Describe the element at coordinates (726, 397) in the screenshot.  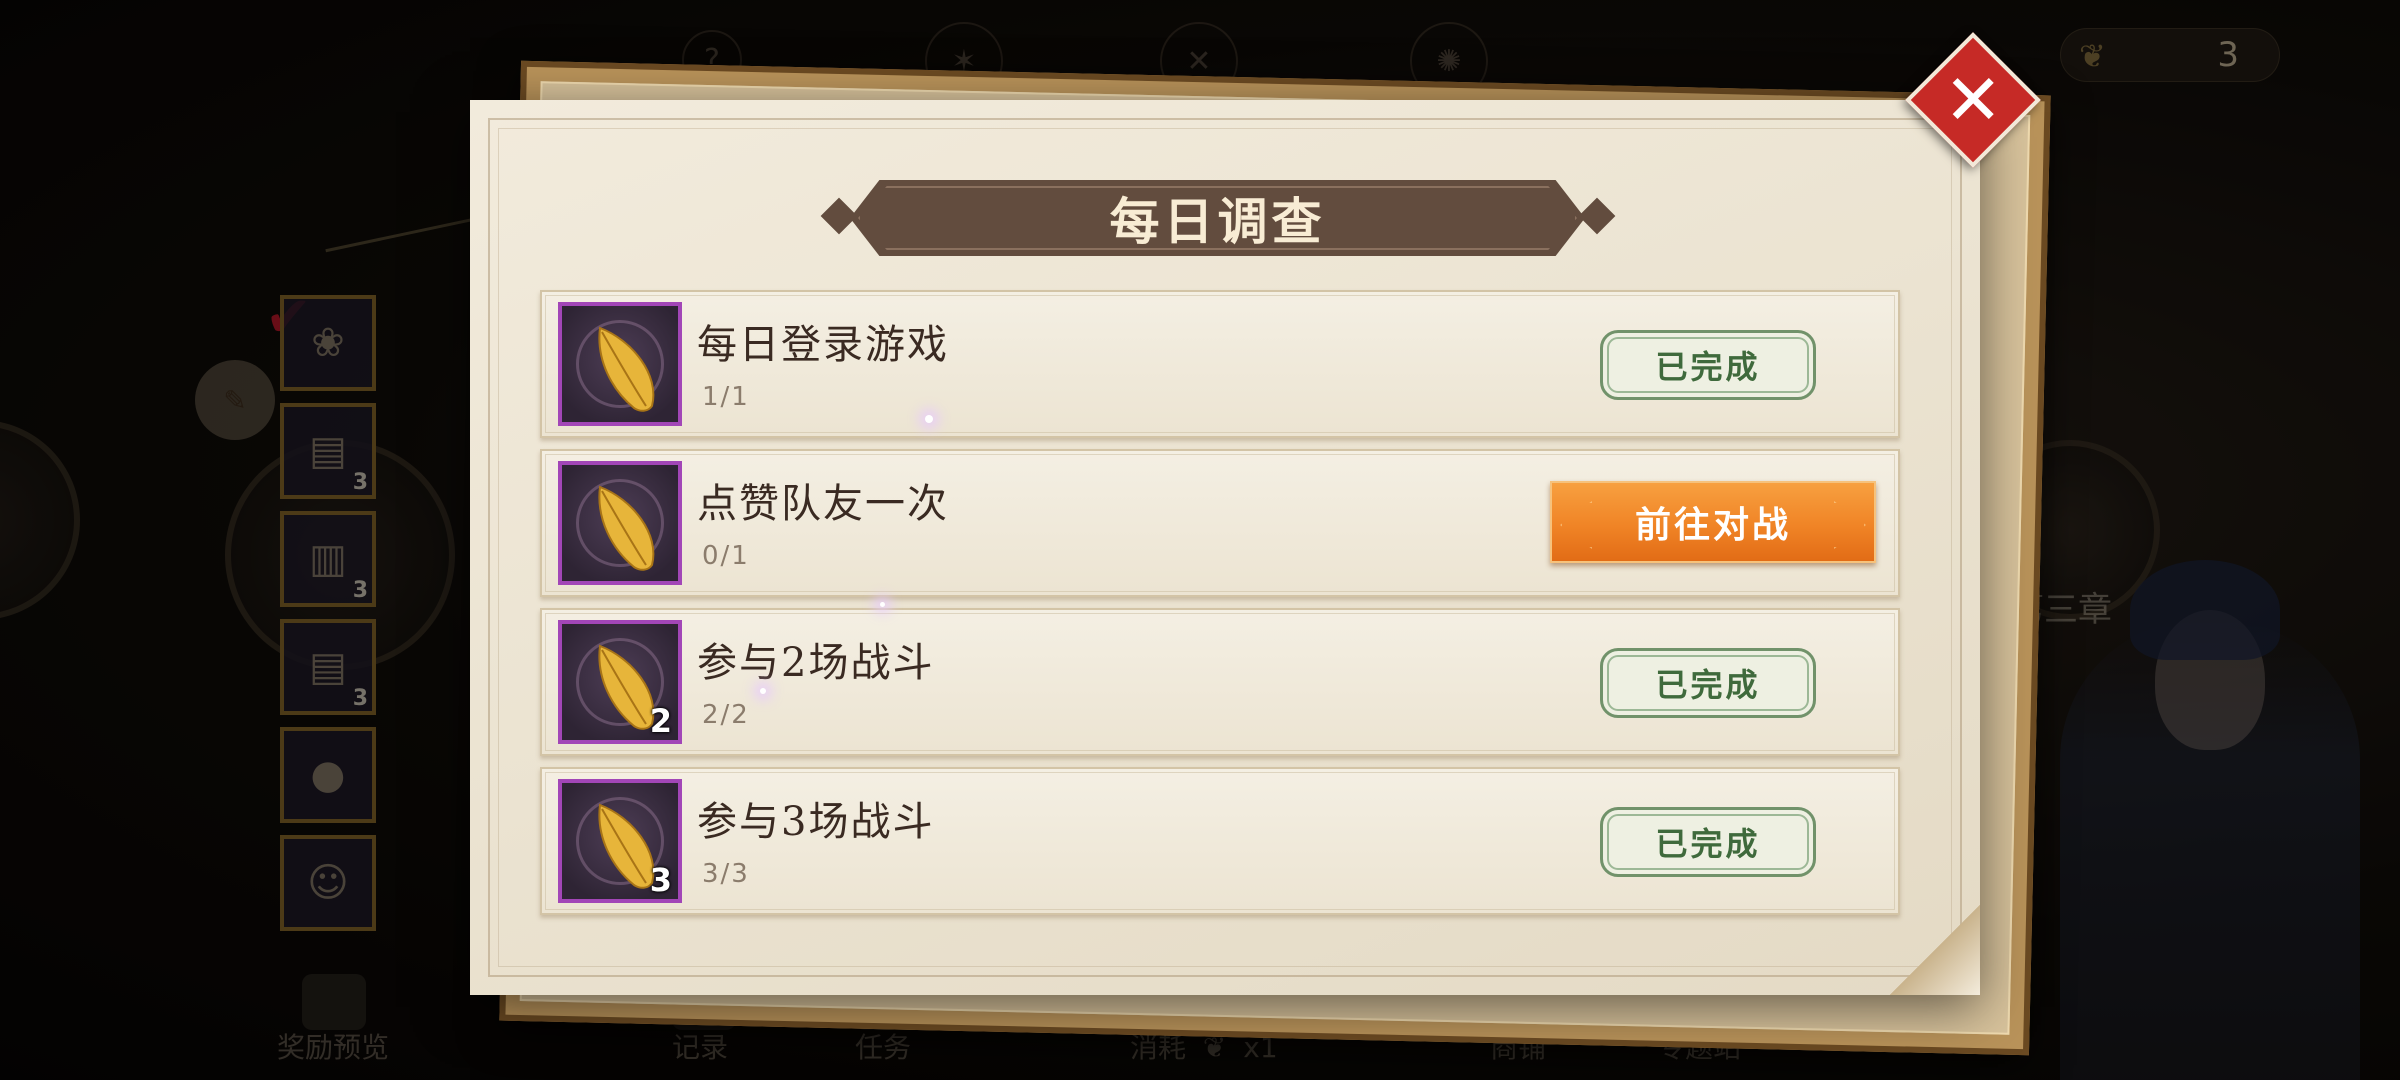
I see `task-progress: 1/1` at that location.